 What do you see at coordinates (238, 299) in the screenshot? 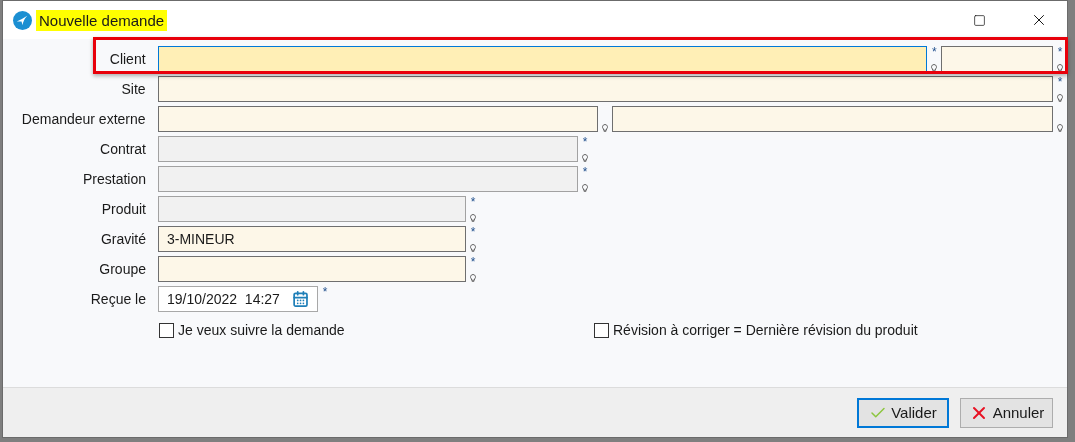
I see `date-field: 19/10/2022 14:27` at bounding box center [238, 299].